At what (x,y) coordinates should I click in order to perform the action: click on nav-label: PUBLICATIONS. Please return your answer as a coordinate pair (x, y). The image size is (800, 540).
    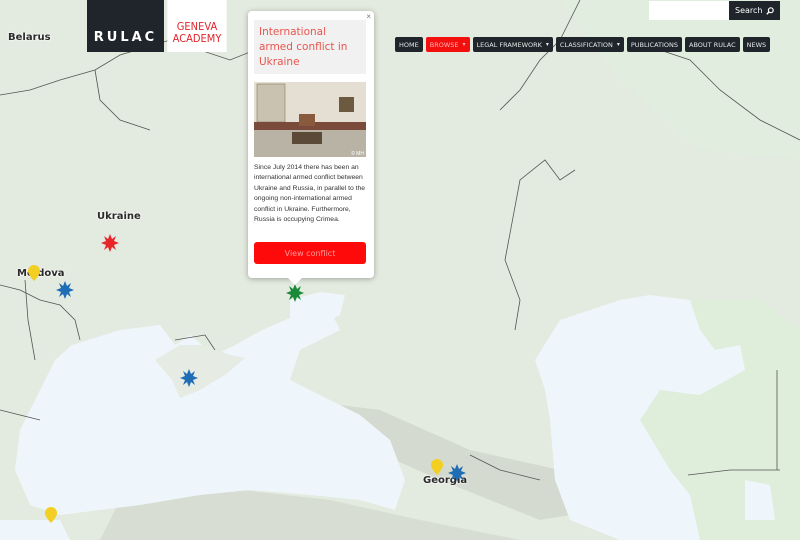
    Looking at the image, I should click on (654, 44).